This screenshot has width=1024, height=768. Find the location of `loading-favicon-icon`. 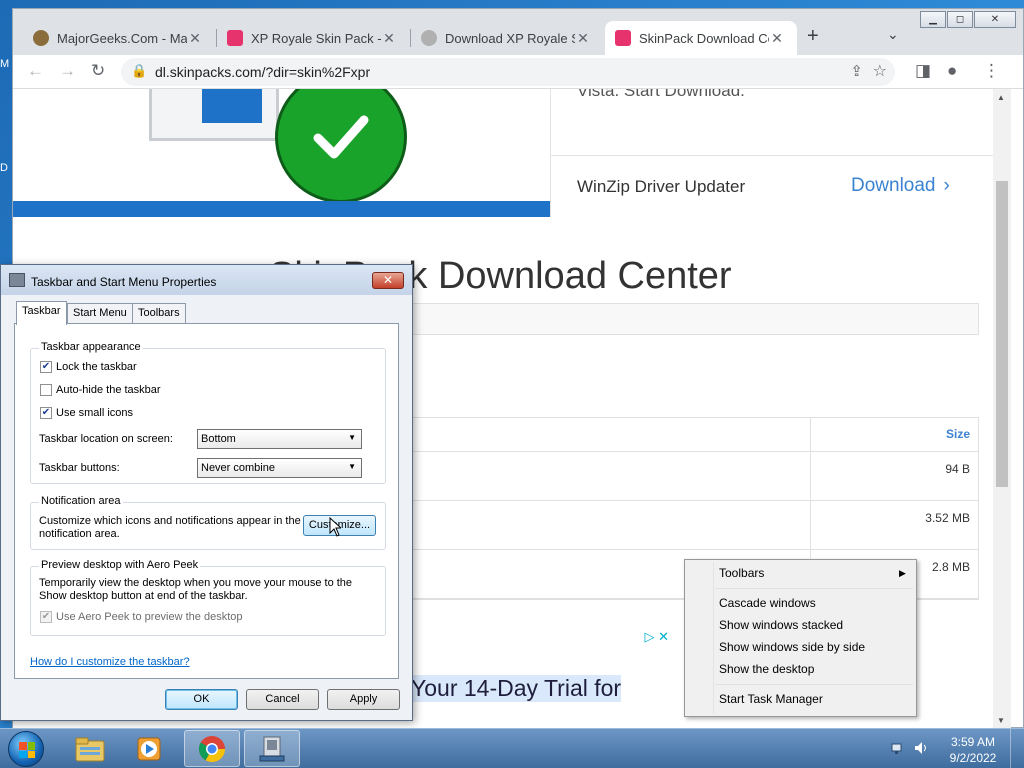

loading-favicon-icon is located at coordinates (429, 38).